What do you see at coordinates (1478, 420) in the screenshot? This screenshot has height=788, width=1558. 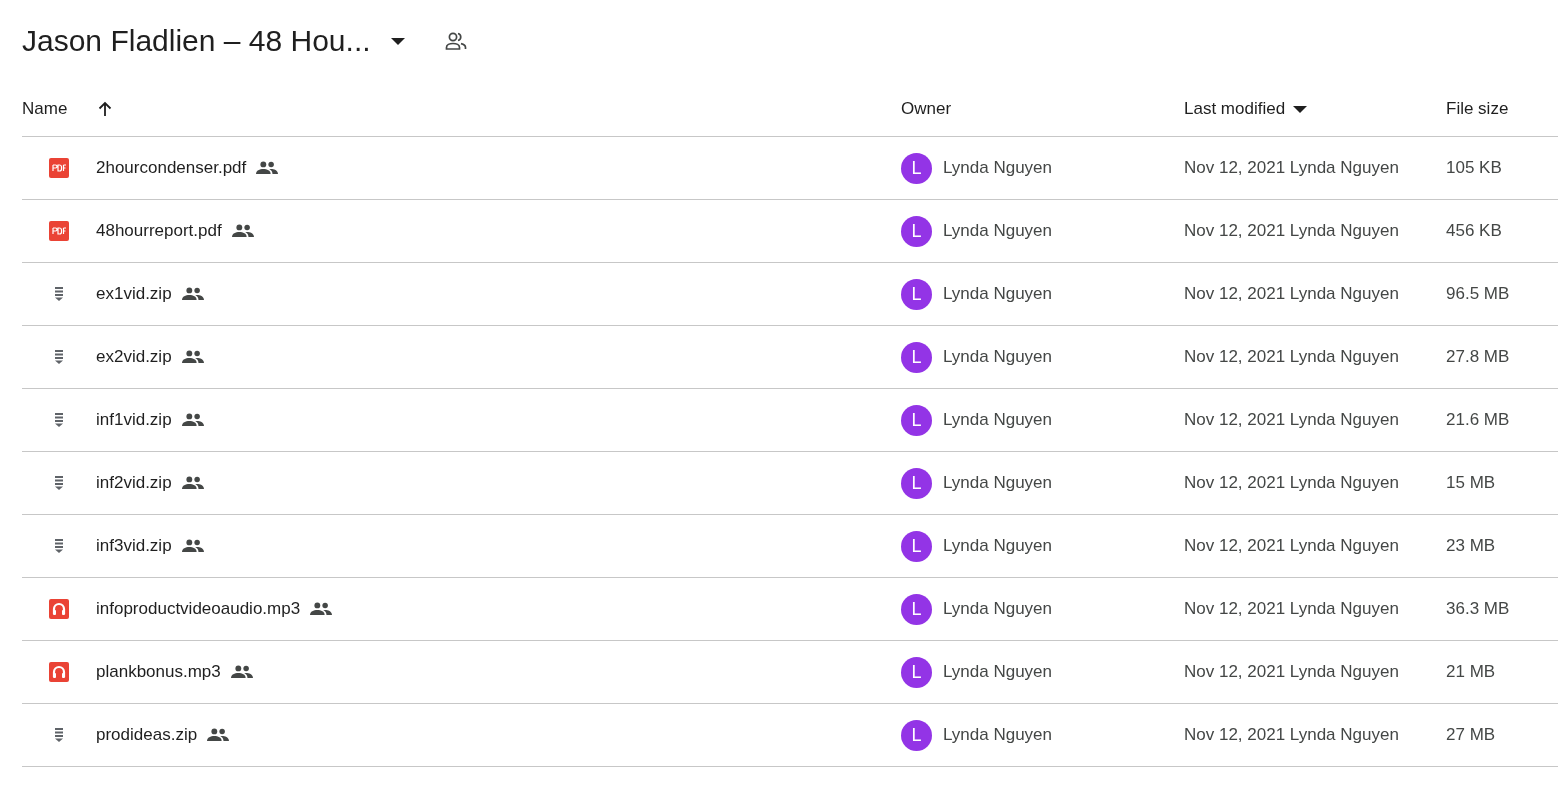 I see `file-size: 21.6 MB` at bounding box center [1478, 420].